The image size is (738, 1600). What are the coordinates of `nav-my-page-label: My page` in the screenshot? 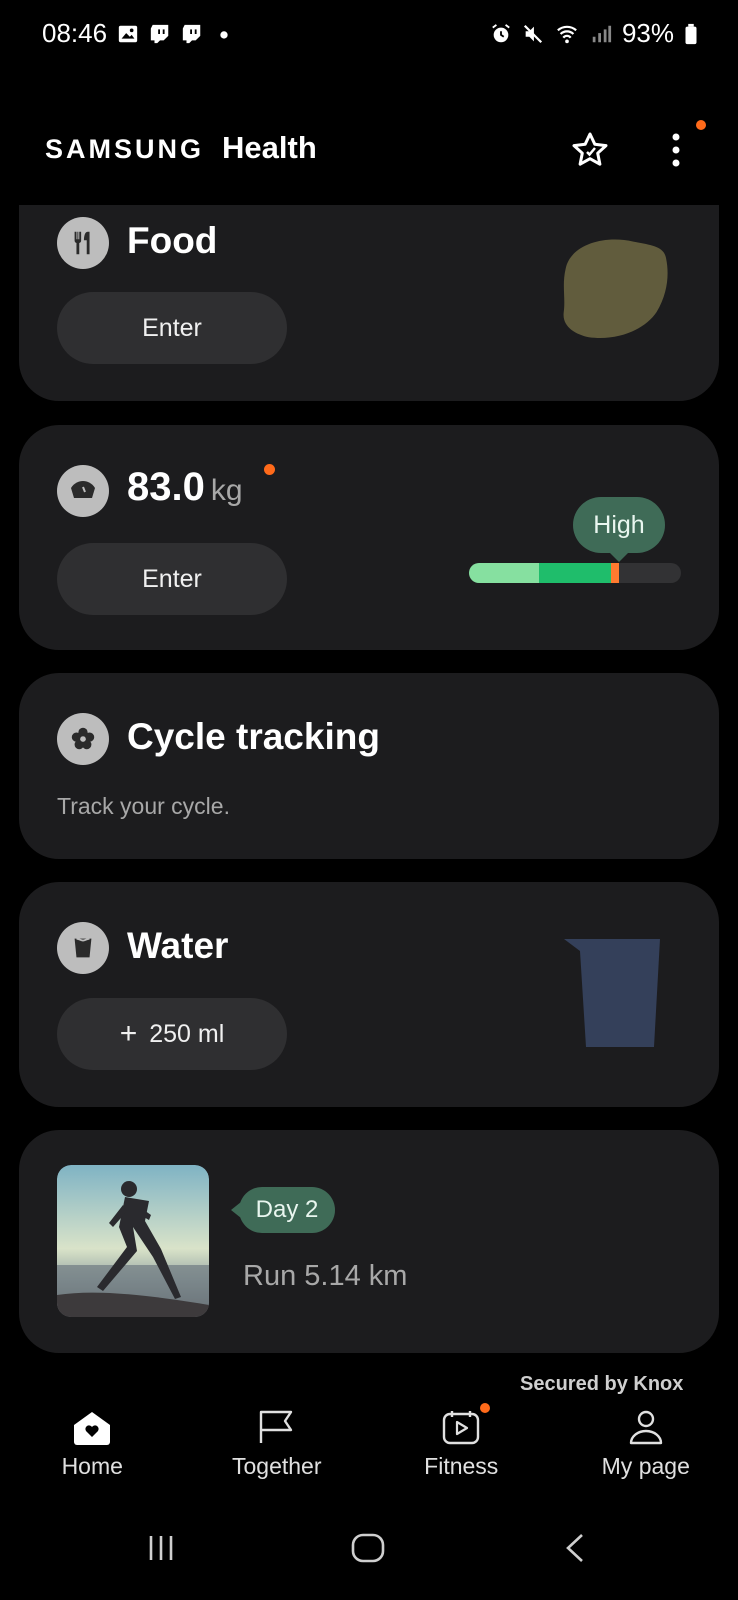 It's located at (645, 1466).